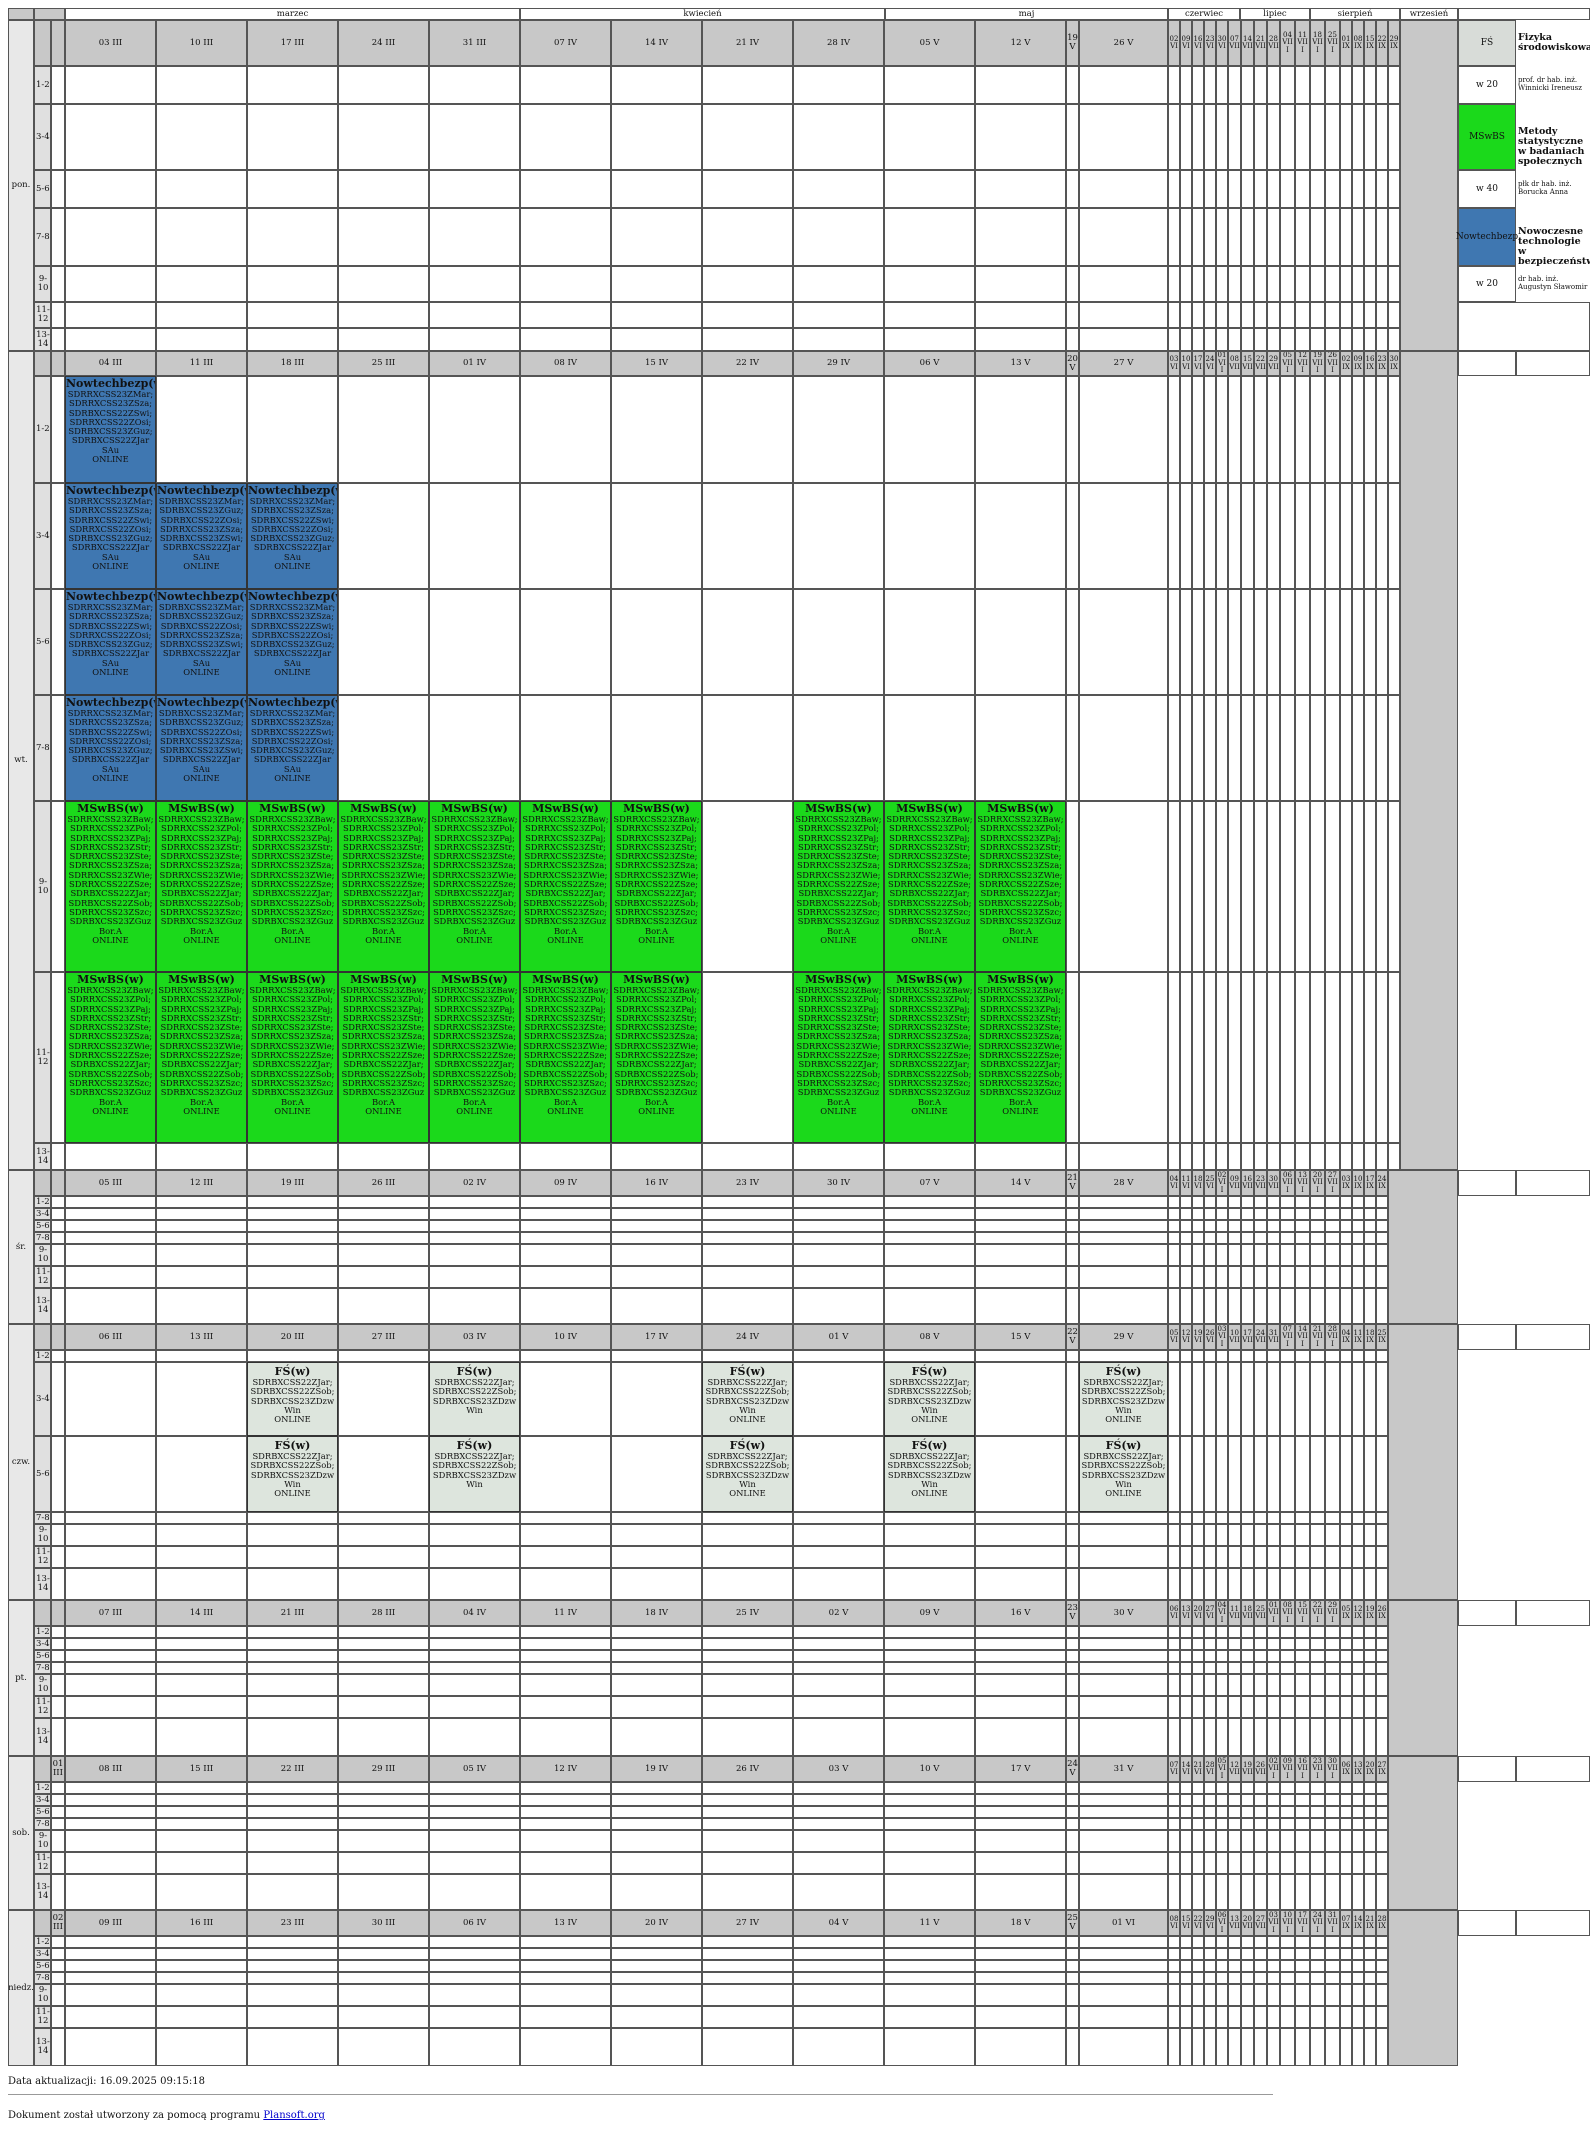  I want to click on legend-empty, so click(1553, 1769).